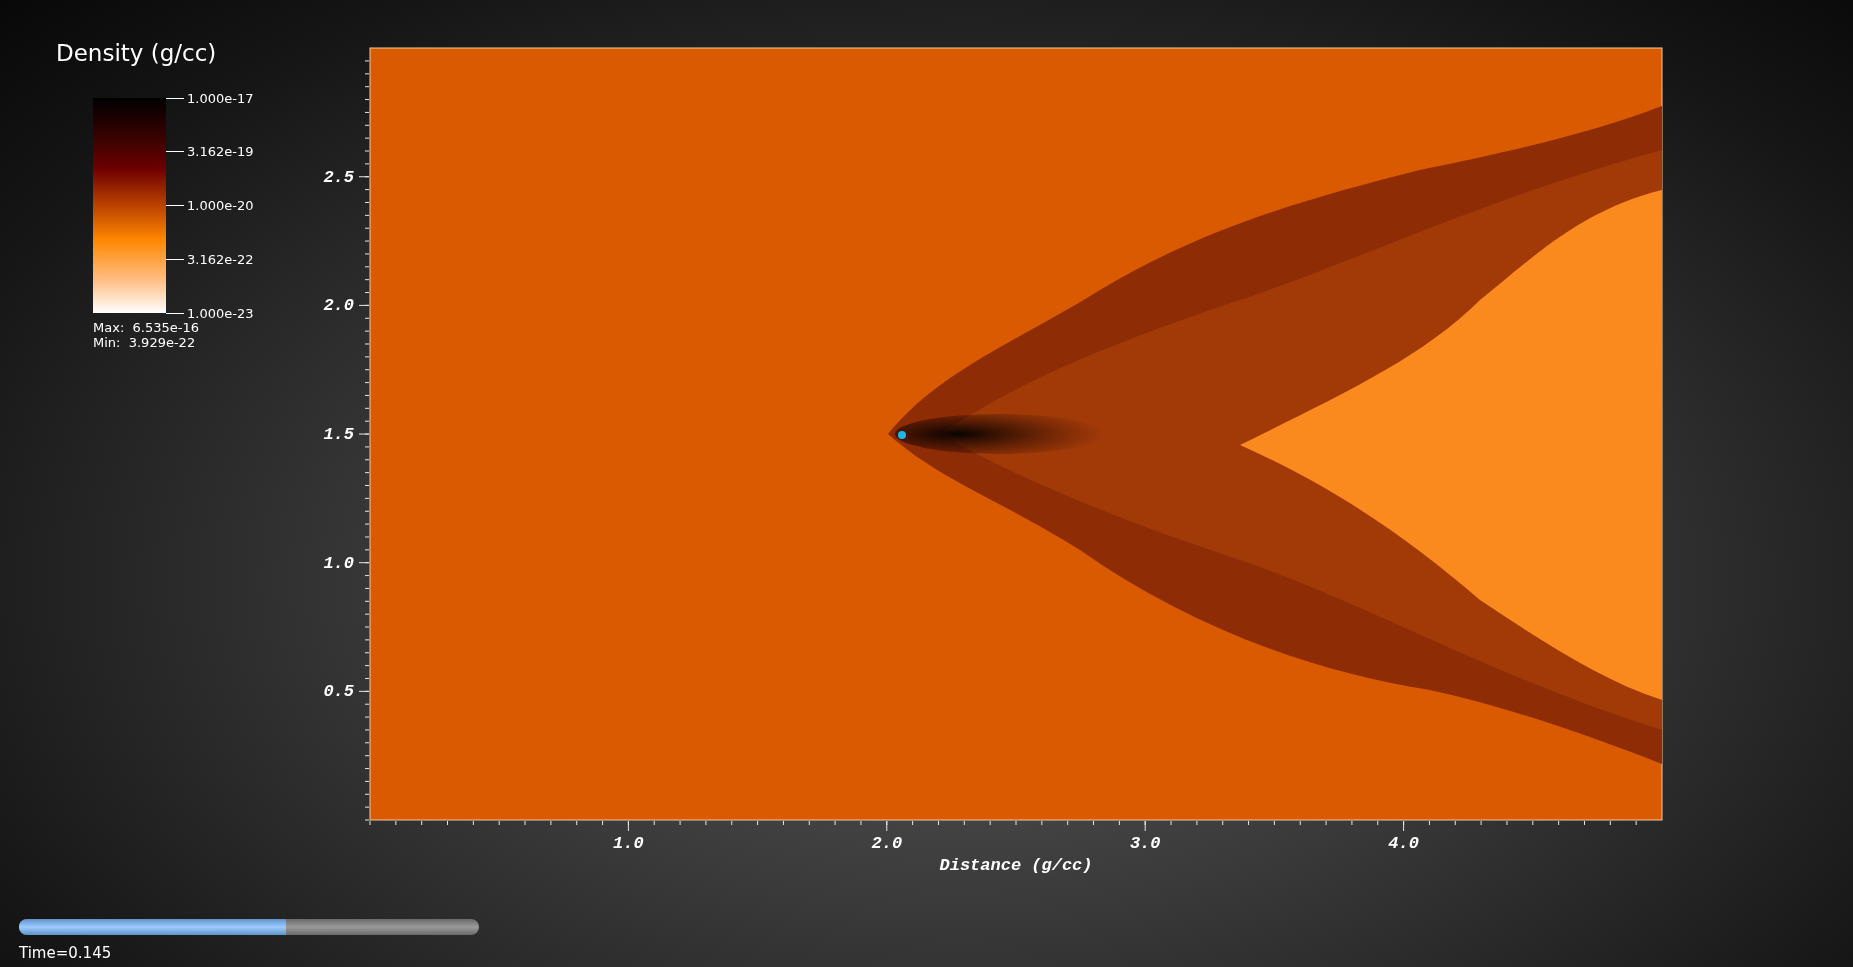 This screenshot has height=967, width=1853. Describe the element at coordinates (220, 313) in the screenshot. I see `legend-tick-label: 1.000e-23` at that location.